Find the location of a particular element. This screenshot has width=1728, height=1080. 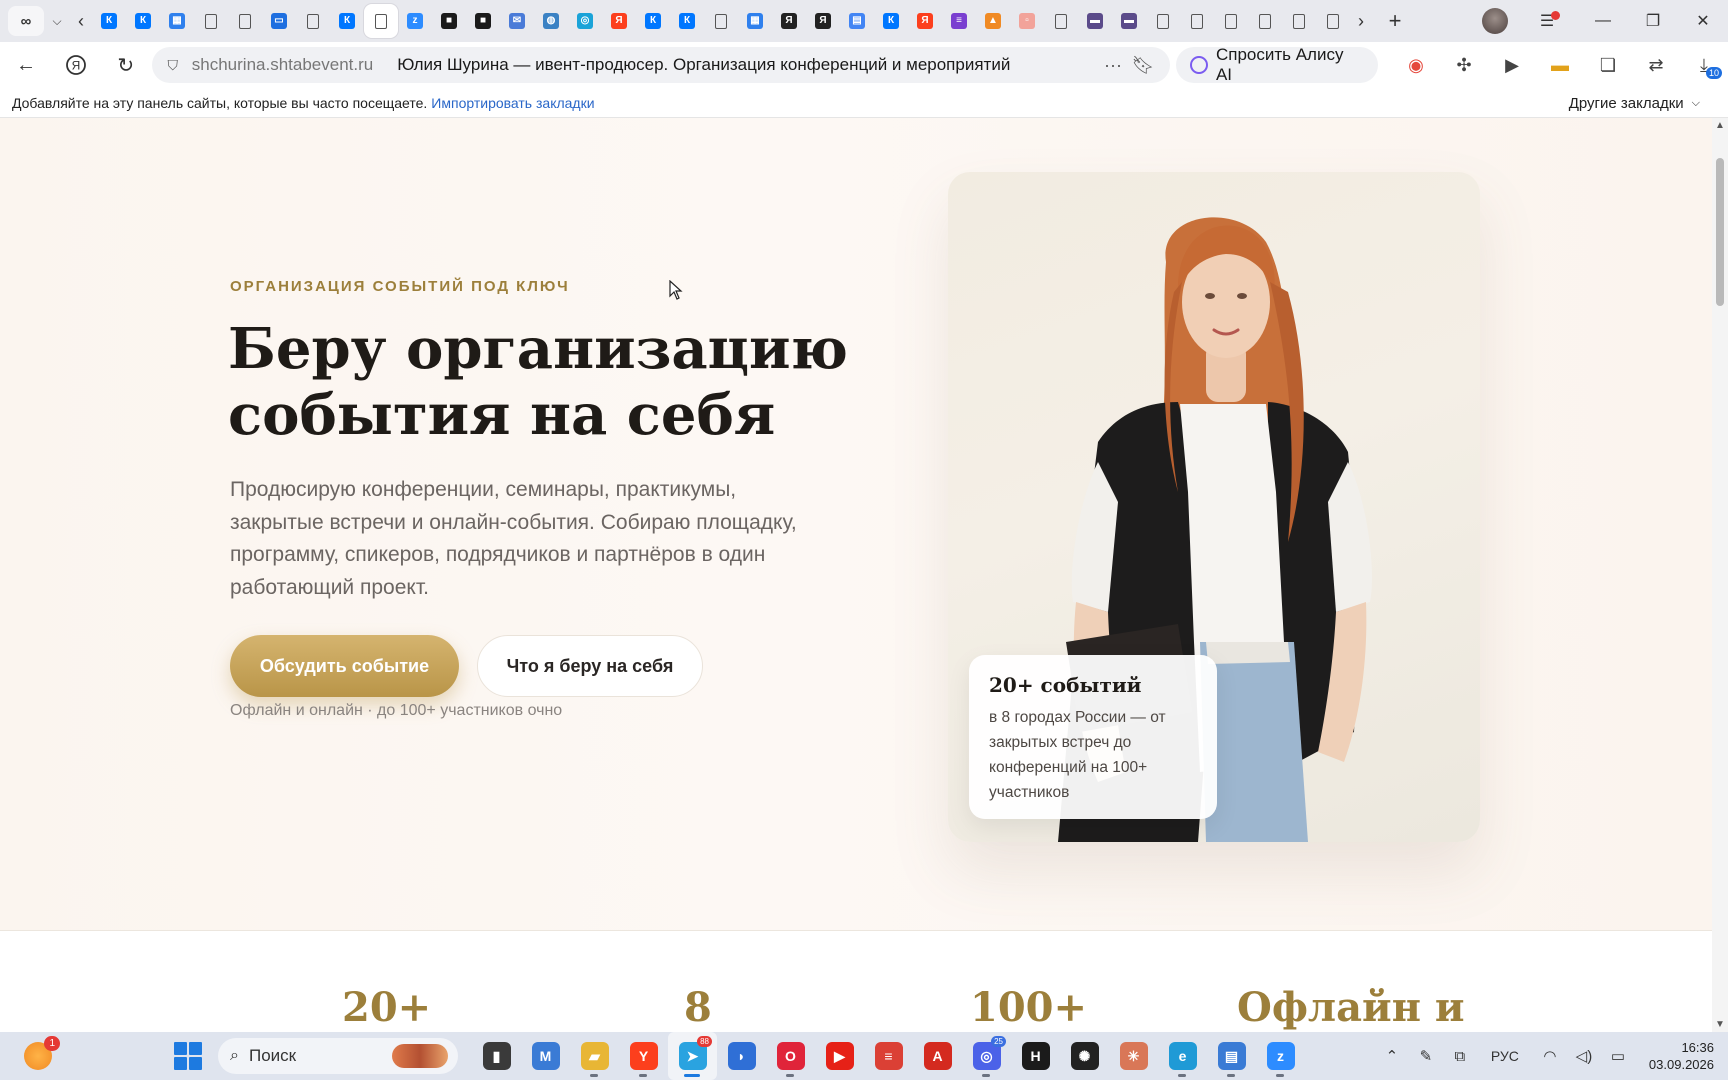

import-bookmarks-link: Импортировать закладки is located at coordinates (512, 103).